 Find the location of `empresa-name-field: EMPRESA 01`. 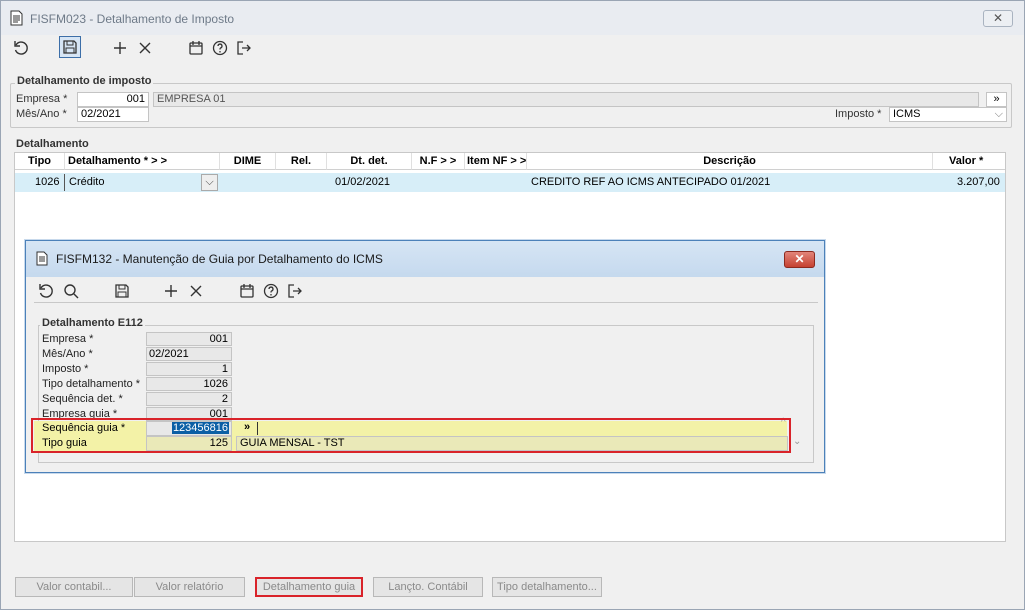

empresa-name-field: EMPRESA 01 is located at coordinates (566, 99).